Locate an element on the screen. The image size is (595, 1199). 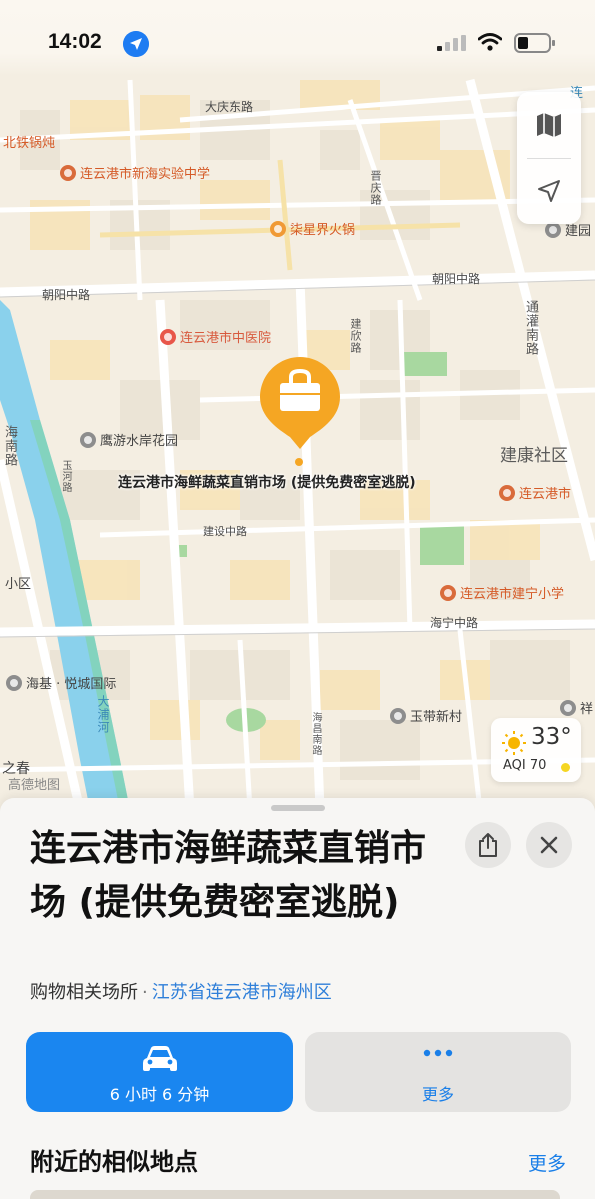
share-icon is located at coordinates (488, 845).